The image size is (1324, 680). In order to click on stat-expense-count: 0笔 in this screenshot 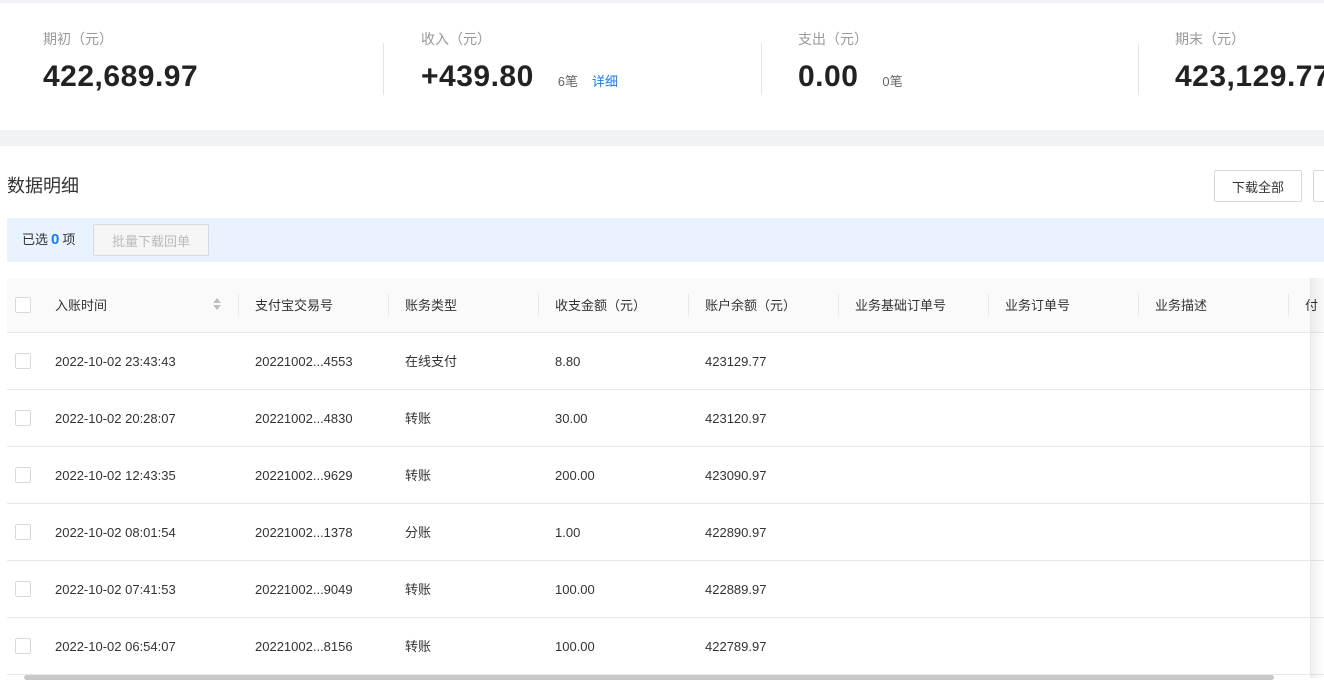, I will do `click(892, 81)`.